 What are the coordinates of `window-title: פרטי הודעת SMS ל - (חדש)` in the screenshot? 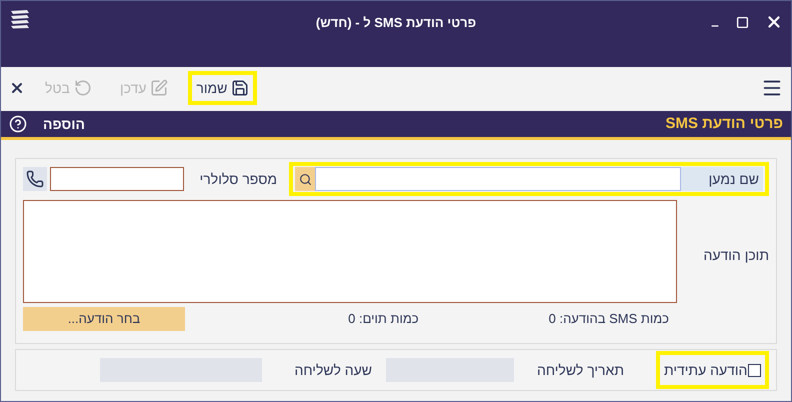 It's located at (396, 23).